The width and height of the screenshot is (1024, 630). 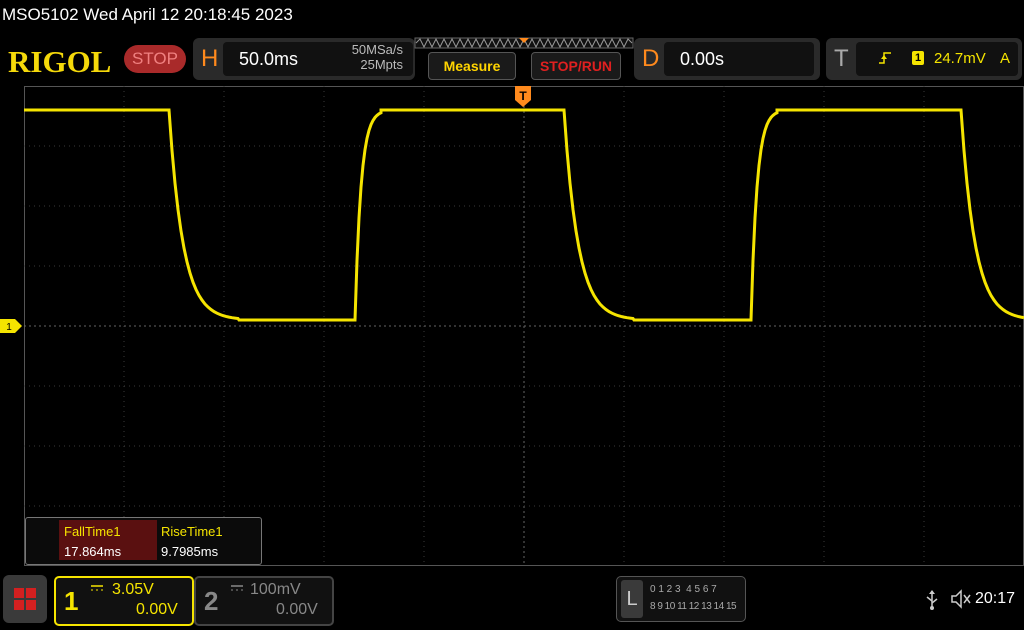 I want to click on channel1-scale: 3.05V, so click(x=133, y=589).